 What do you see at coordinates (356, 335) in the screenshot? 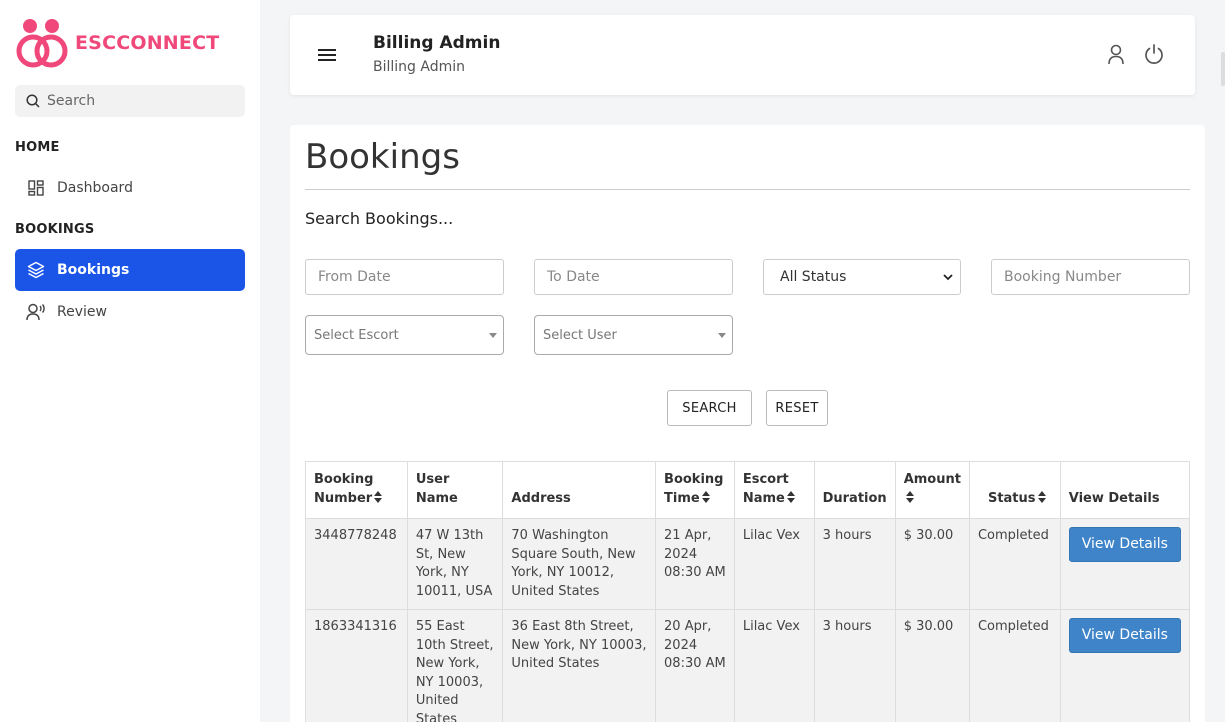
I see `escort-select-placeholder: Select Escort` at bounding box center [356, 335].